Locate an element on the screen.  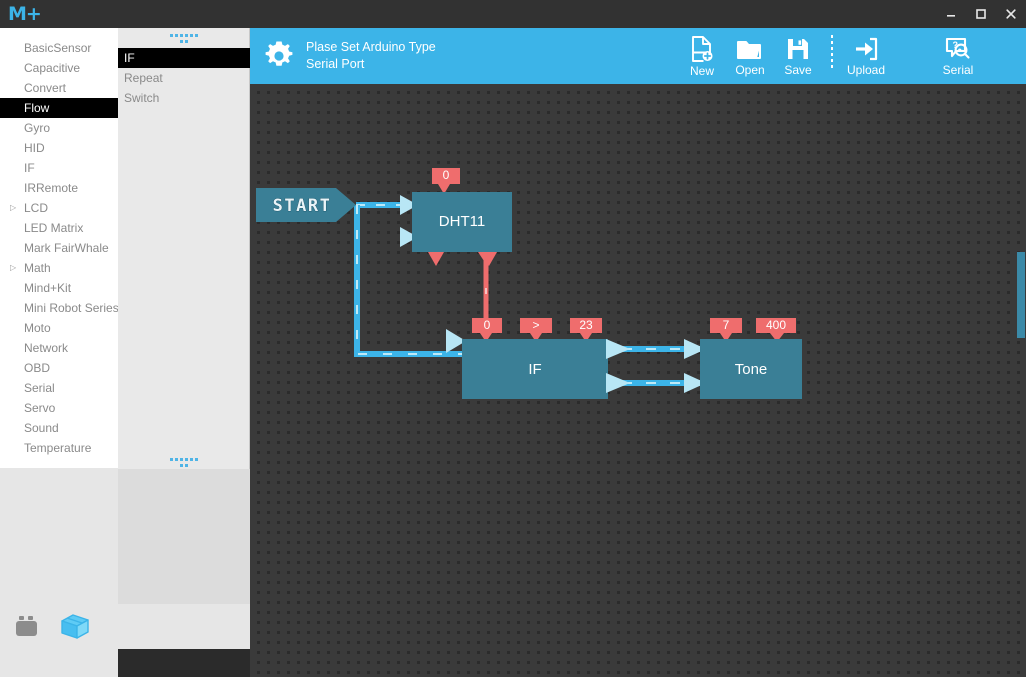
if-param-0: 0 is located at coordinates (487, 330).